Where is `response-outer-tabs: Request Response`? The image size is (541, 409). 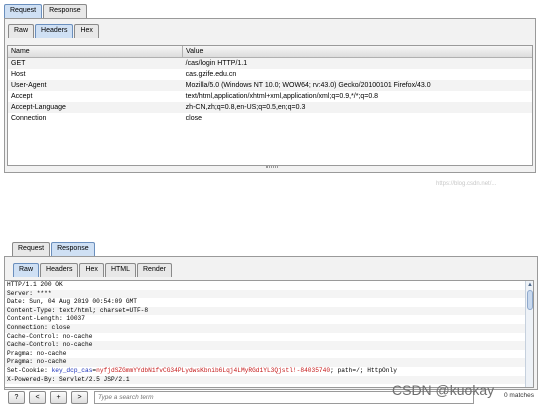 response-outer-tabs: Request Response is located at coordinates (54, 249).